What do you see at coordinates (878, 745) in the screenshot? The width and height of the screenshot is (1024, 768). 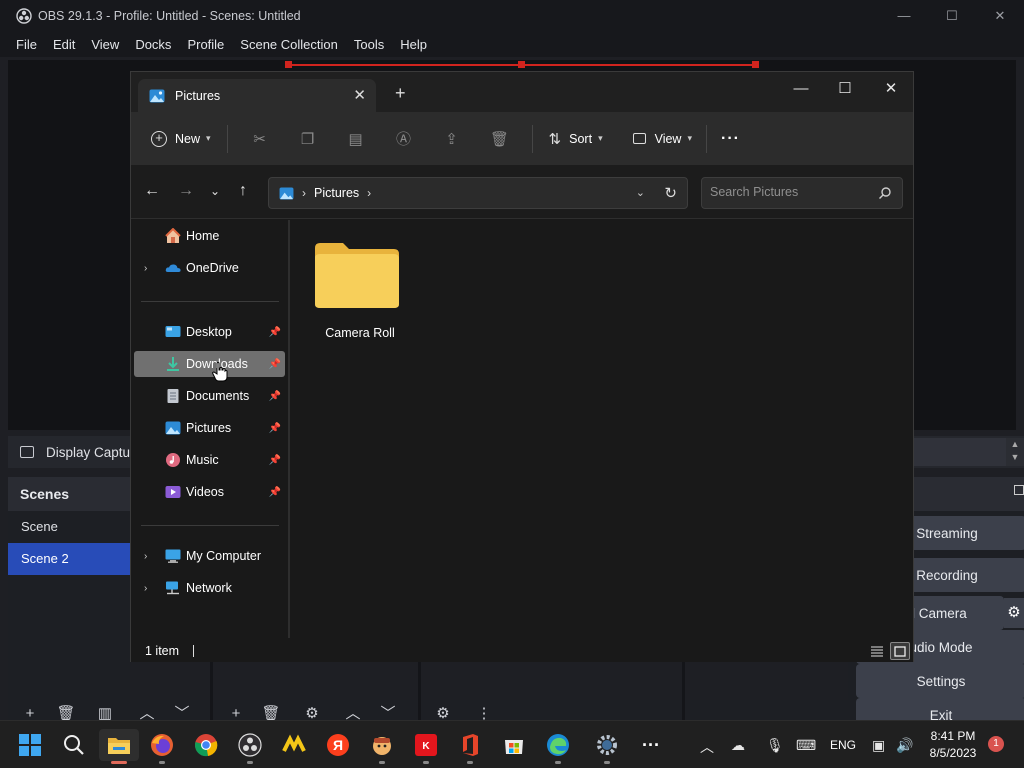 I see `network-icon: ▣` at bounding box center [878, 745].